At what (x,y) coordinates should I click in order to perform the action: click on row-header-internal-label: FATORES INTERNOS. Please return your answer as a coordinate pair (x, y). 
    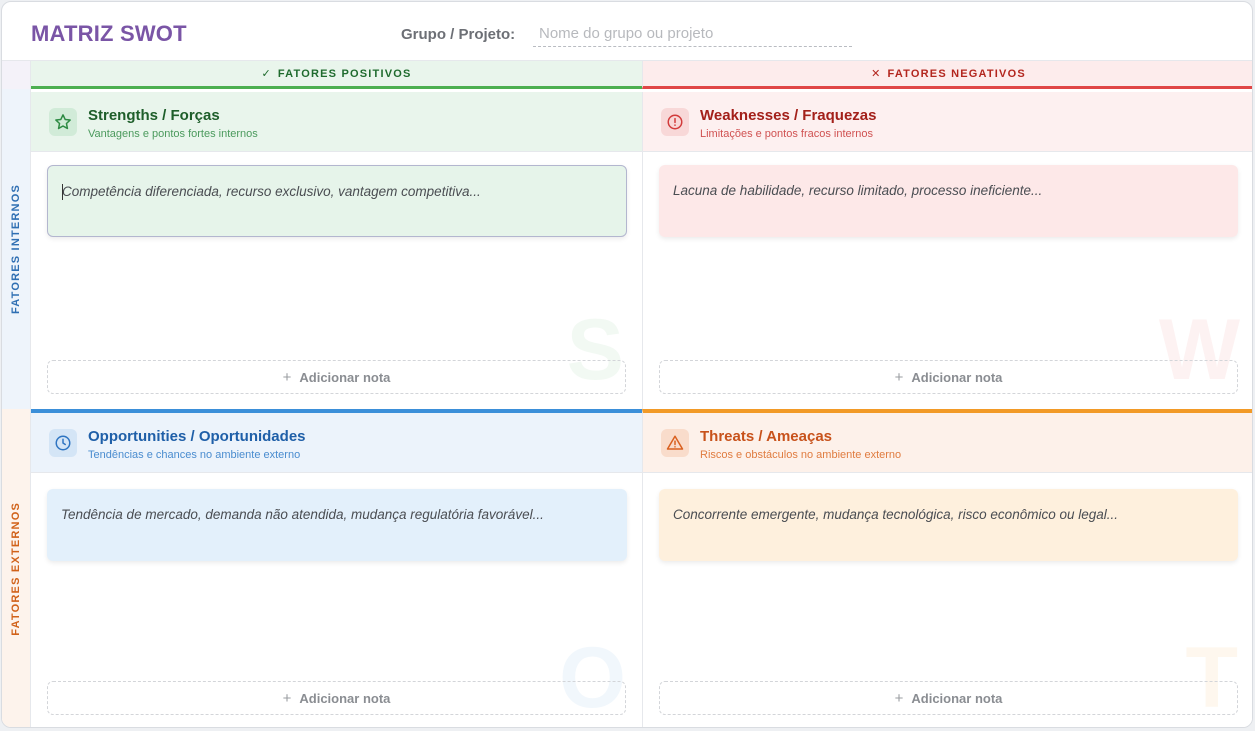
    Looking at the image, I should click on (16, 249).